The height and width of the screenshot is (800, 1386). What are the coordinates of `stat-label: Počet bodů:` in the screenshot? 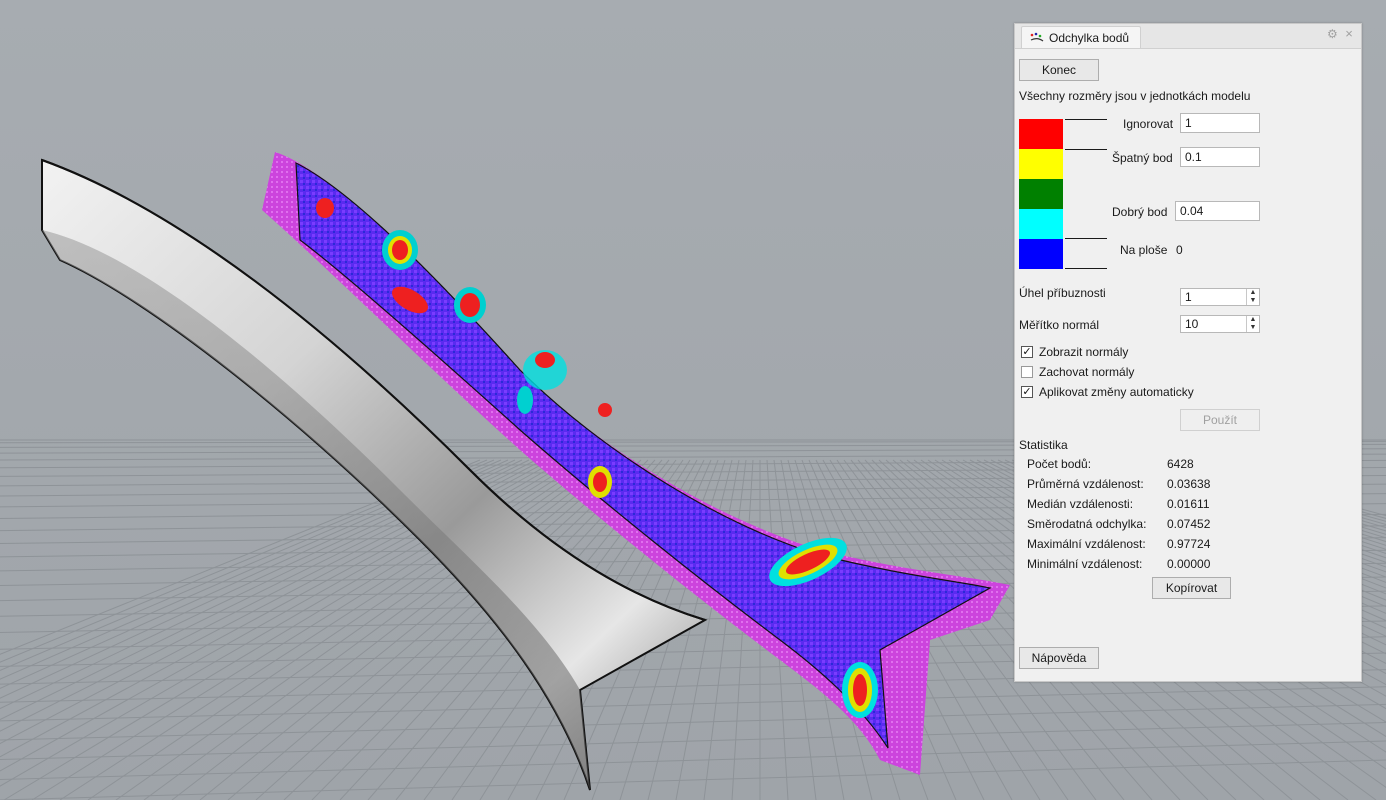 It's located at (1059, 464).